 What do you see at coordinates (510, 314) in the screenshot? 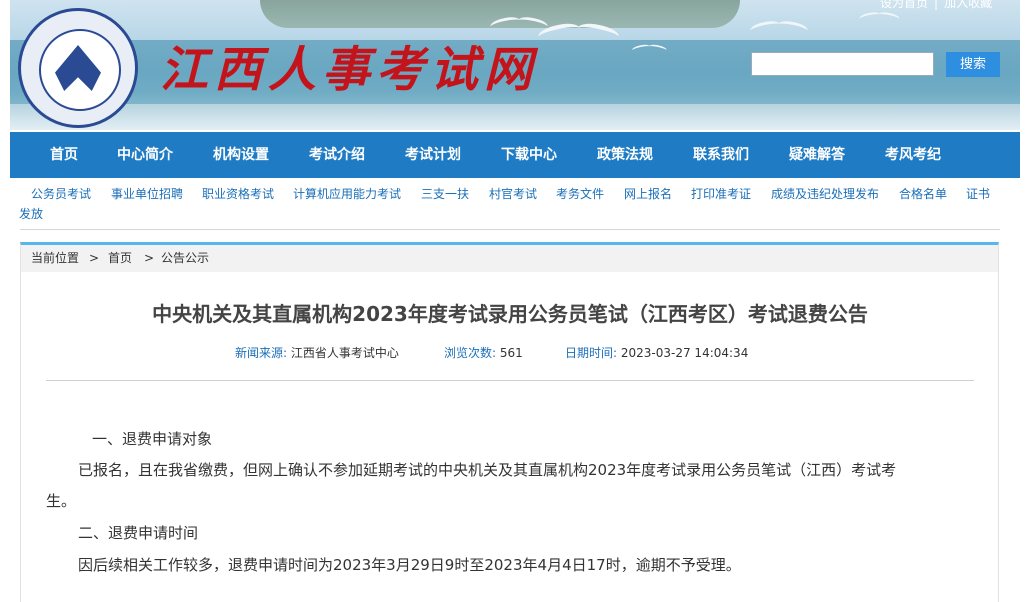
I see `article-title: 中央机关及其直属机构2023年度考试录用公务员笔试（江西考区）考试退费公告` at bounding box center [510, 314].